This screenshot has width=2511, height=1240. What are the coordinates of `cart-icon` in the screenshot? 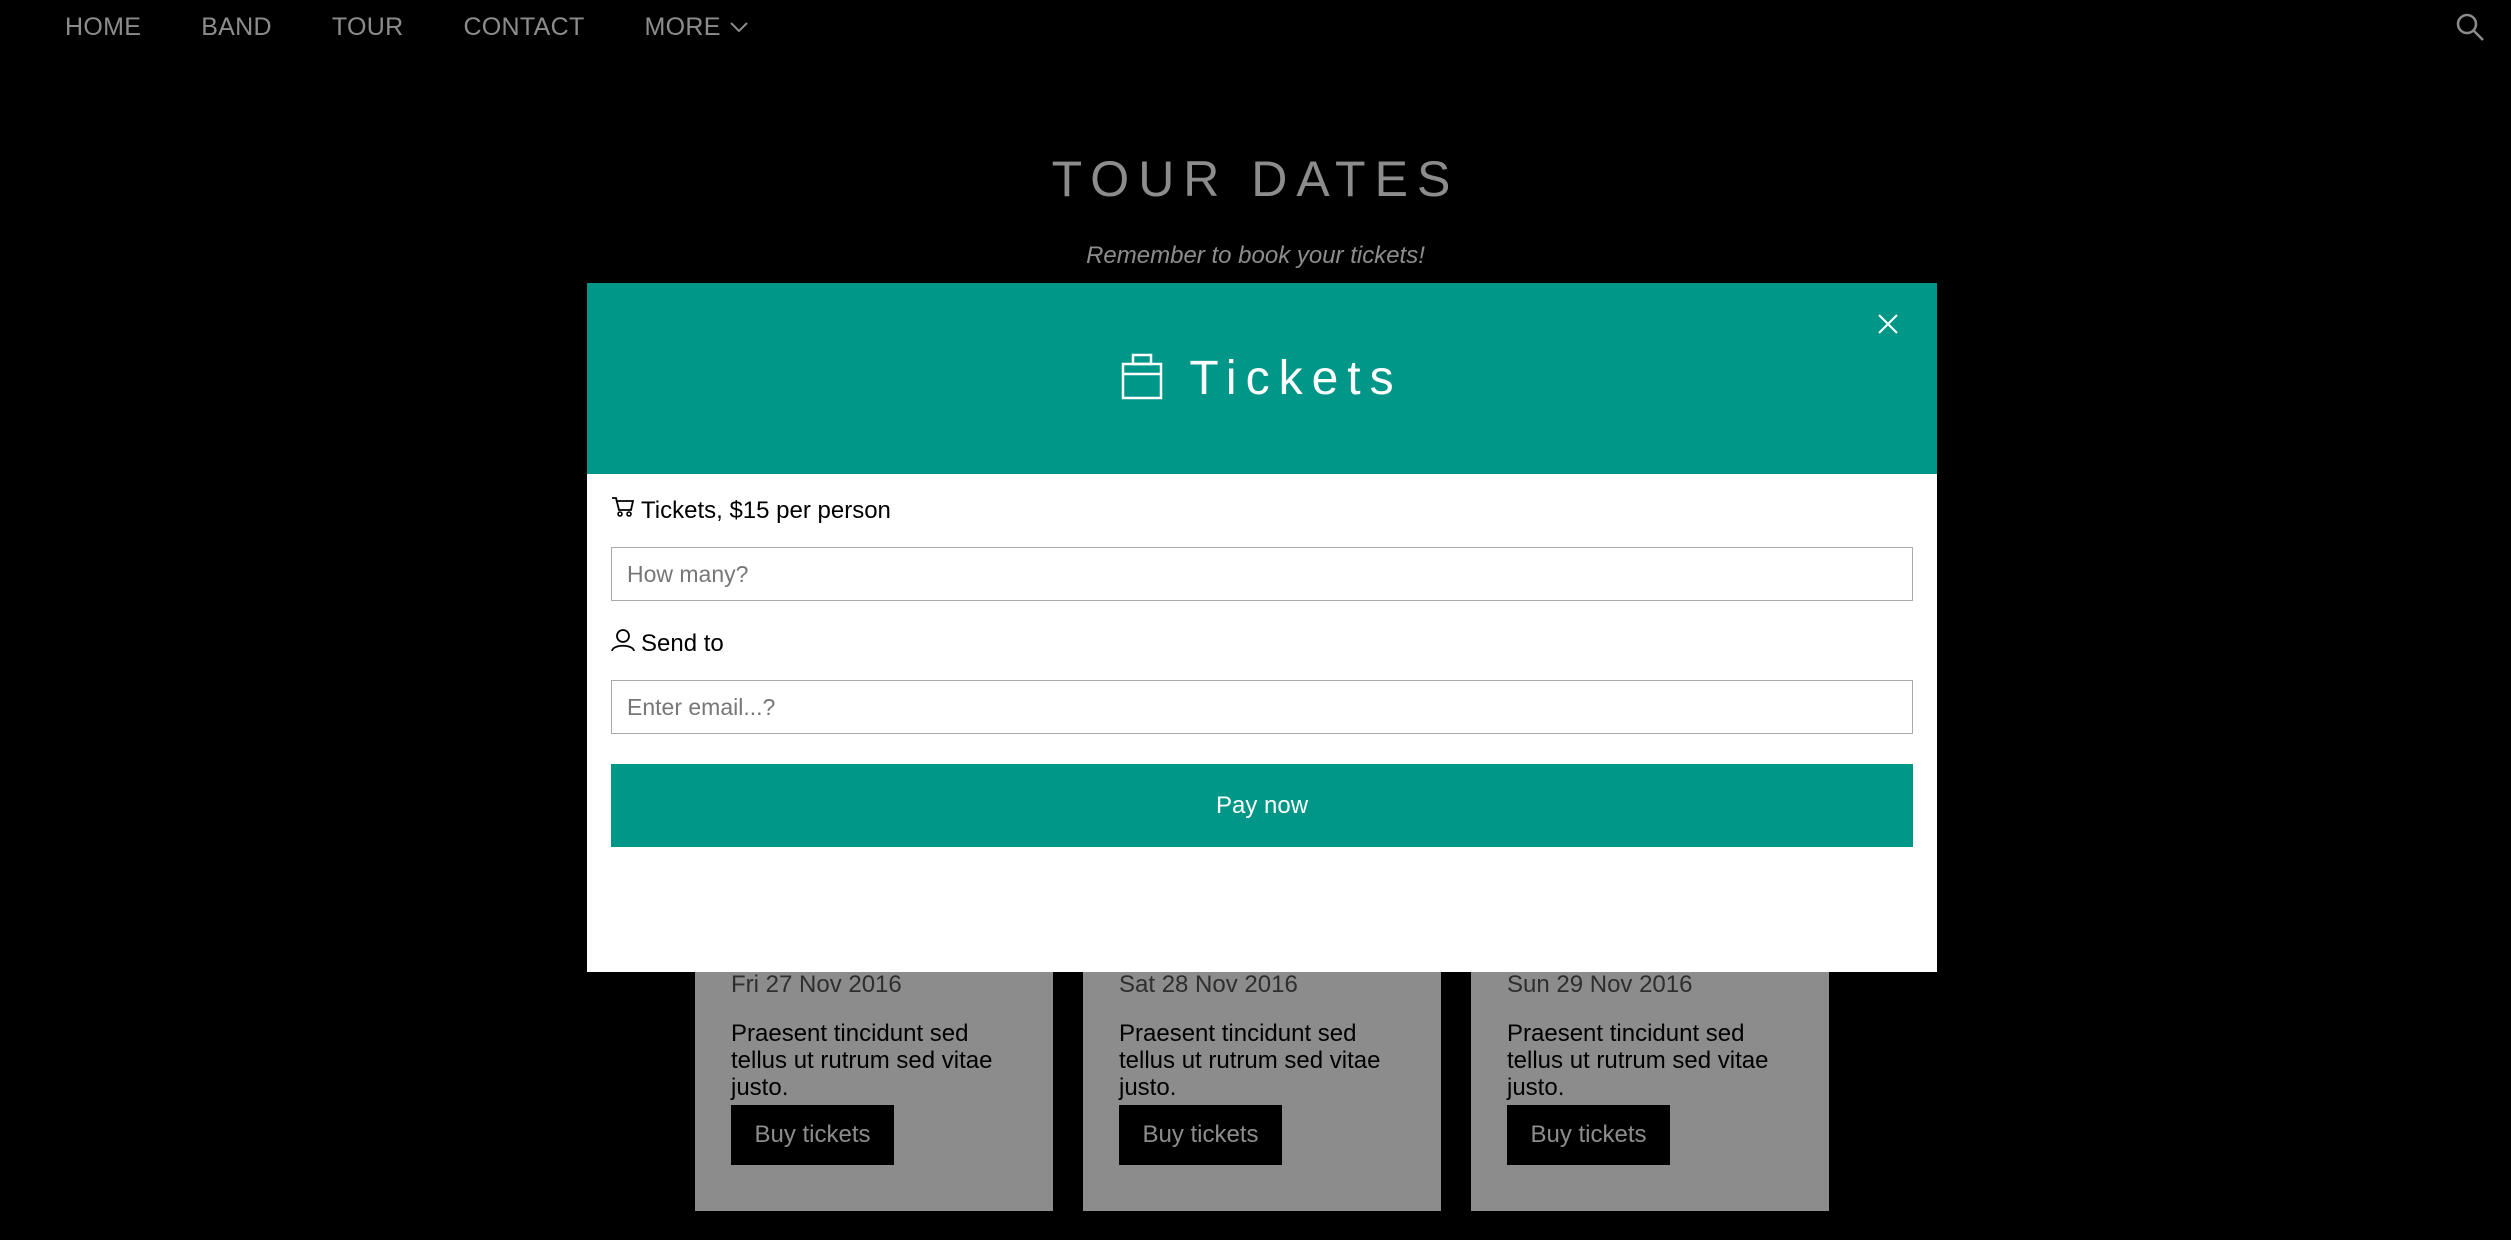 It's located at (626, 510).